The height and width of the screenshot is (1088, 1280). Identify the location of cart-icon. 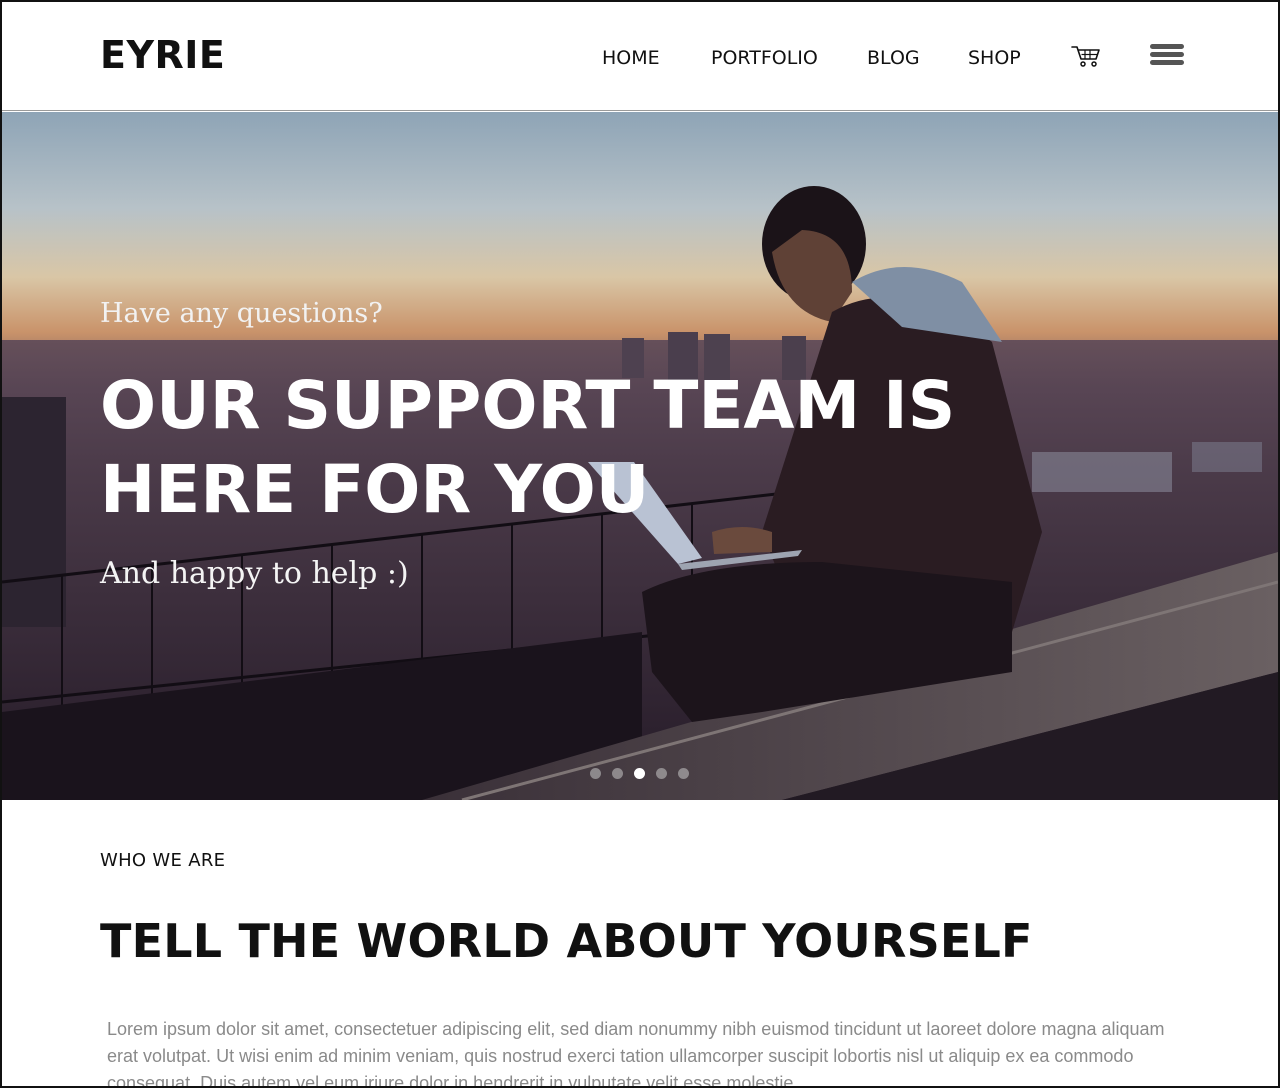
(1086, 56).